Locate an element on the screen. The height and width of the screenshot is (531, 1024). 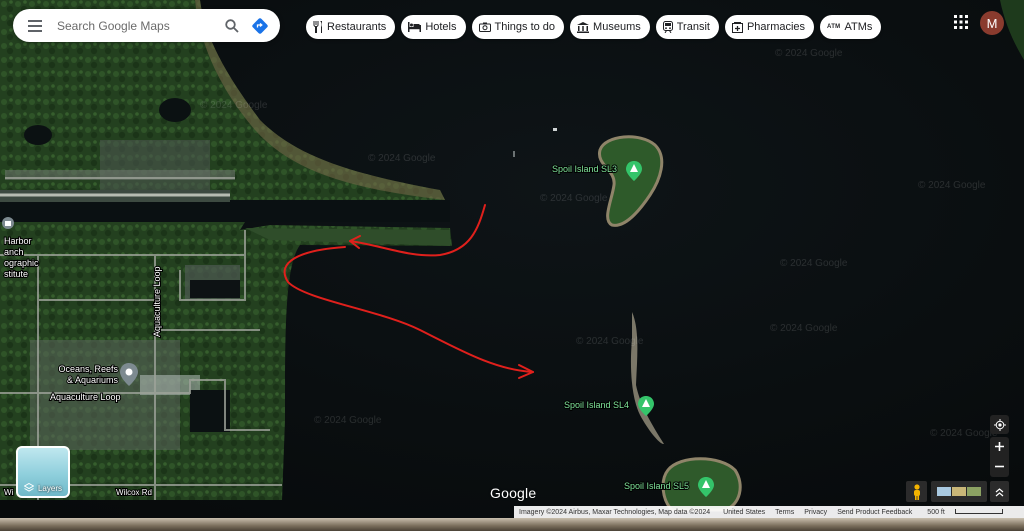
menu-icon is located at coordinates (35, 26).